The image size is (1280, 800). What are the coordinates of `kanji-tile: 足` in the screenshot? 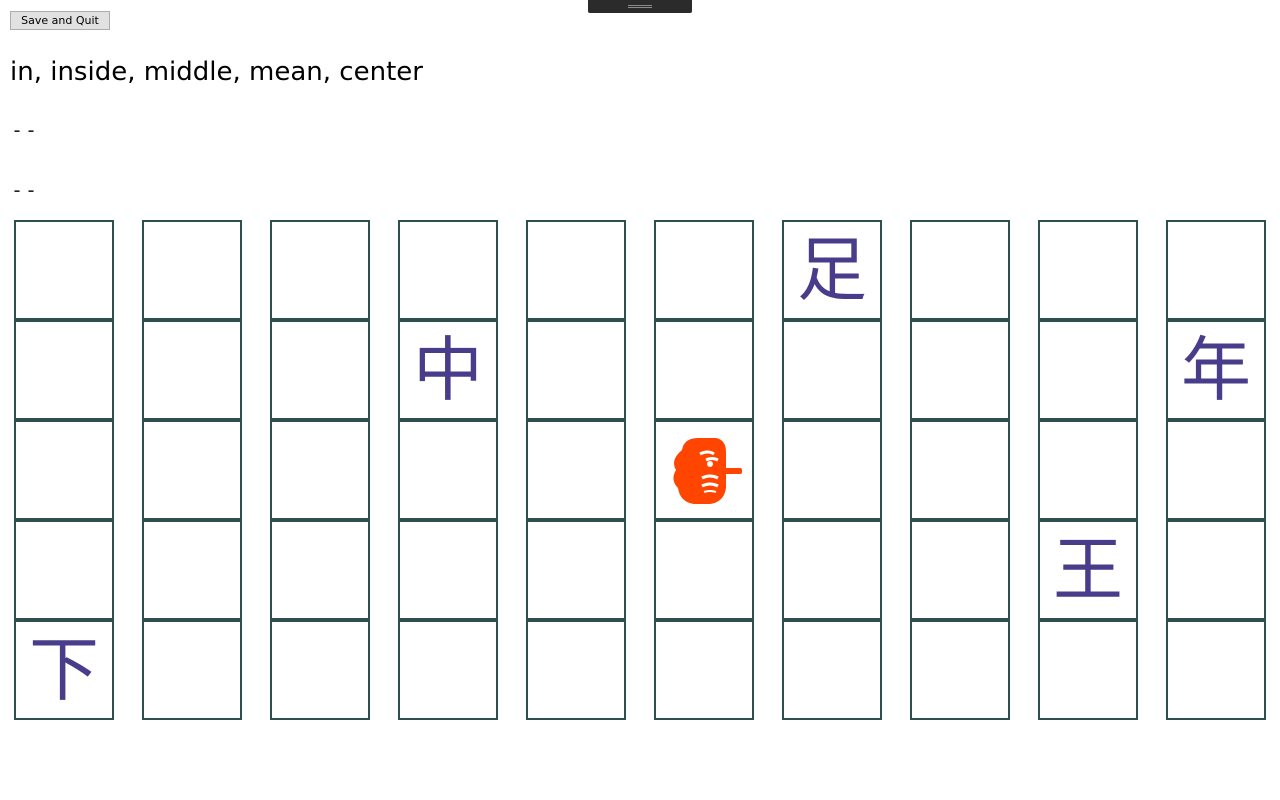 It's located at (832, 270).